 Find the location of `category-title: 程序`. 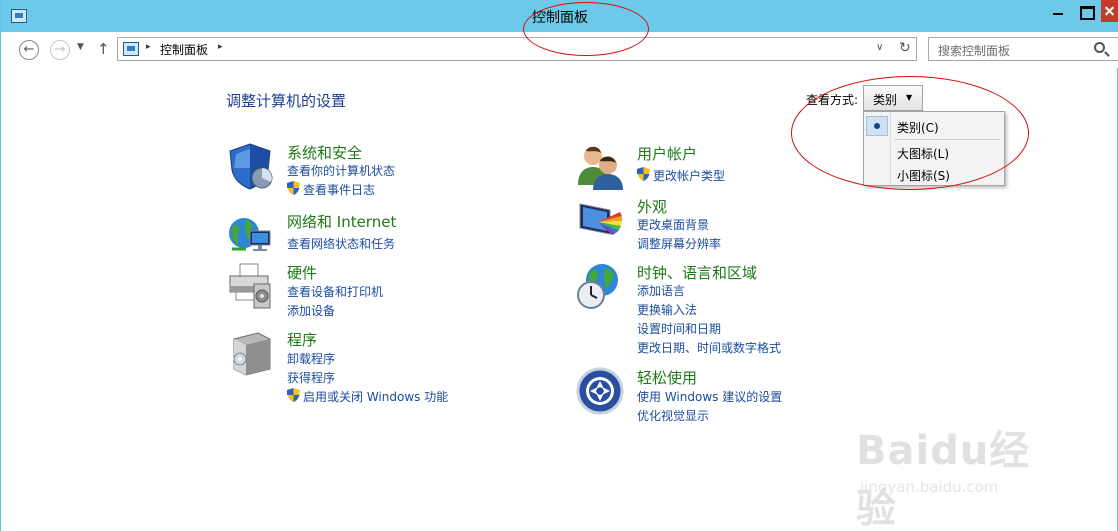

category-title: 程序 is located at coordinates (302, 339).